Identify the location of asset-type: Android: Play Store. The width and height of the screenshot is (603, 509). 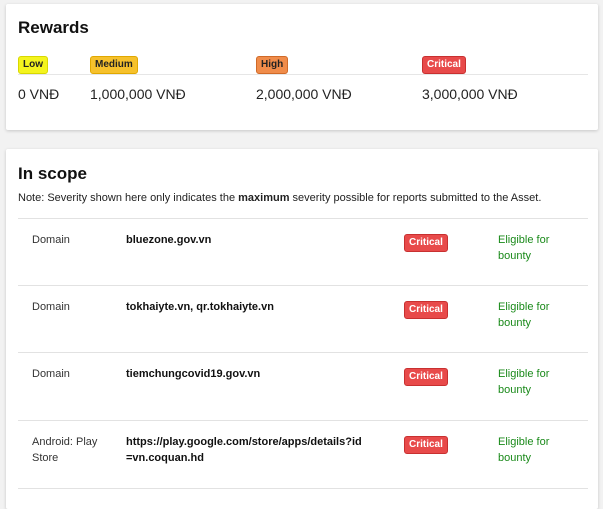
(65, 450).